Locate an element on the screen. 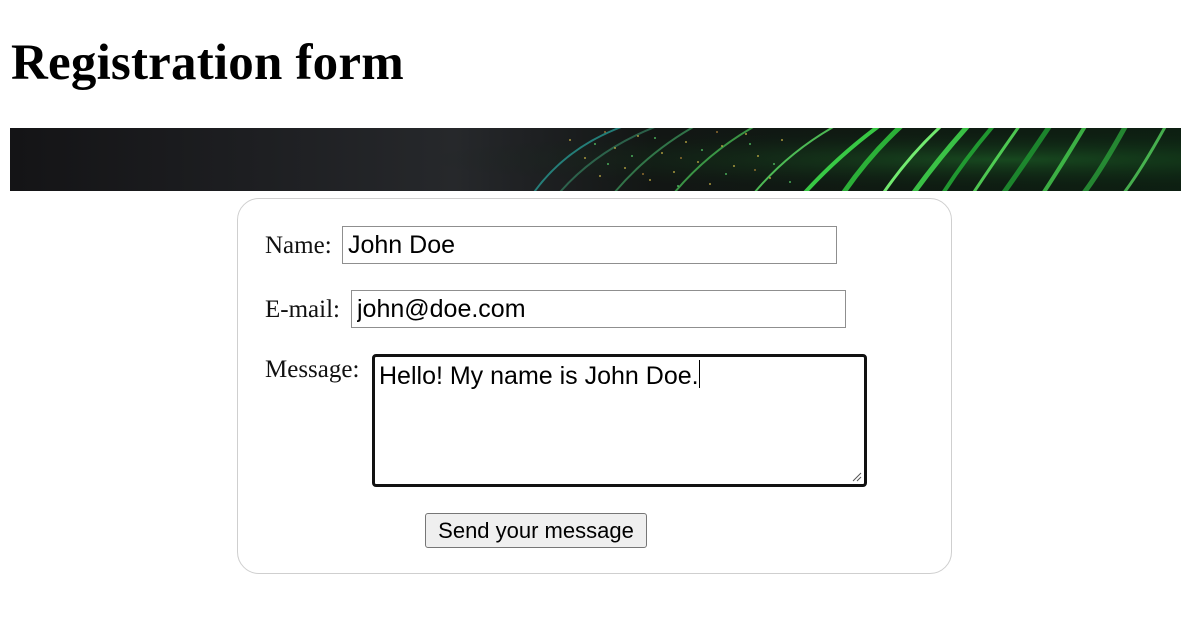 This screenshot has width=1193, height=640. send-message-button: Send your message is located at coordinates (536, 530).